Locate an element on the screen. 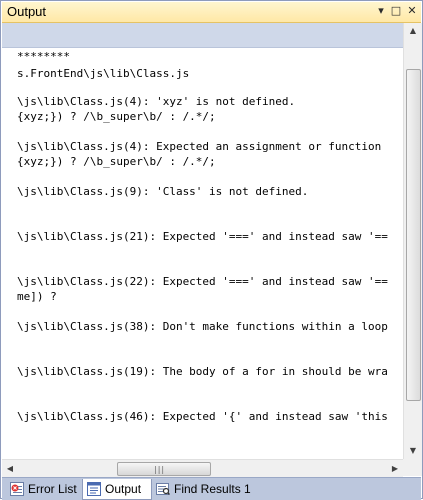  vertical-scroll-thumb is located at coordinates (413, 235).